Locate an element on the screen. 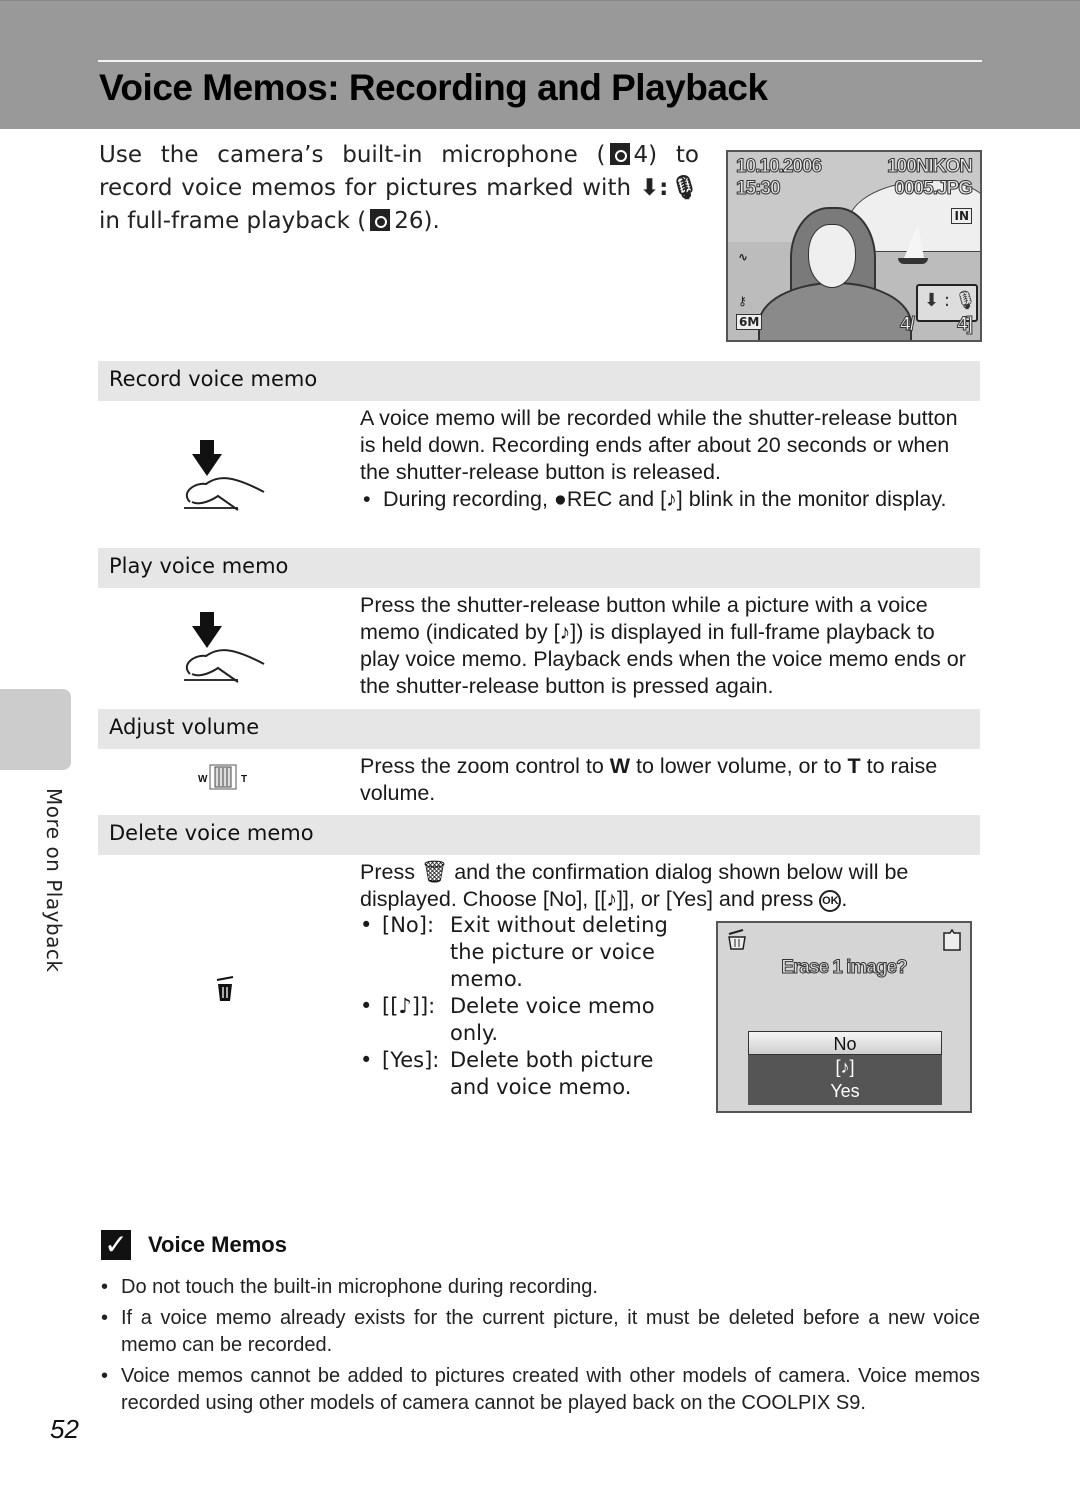  section-heading-volume: Adjust volume is located at coordinates (539, 729).